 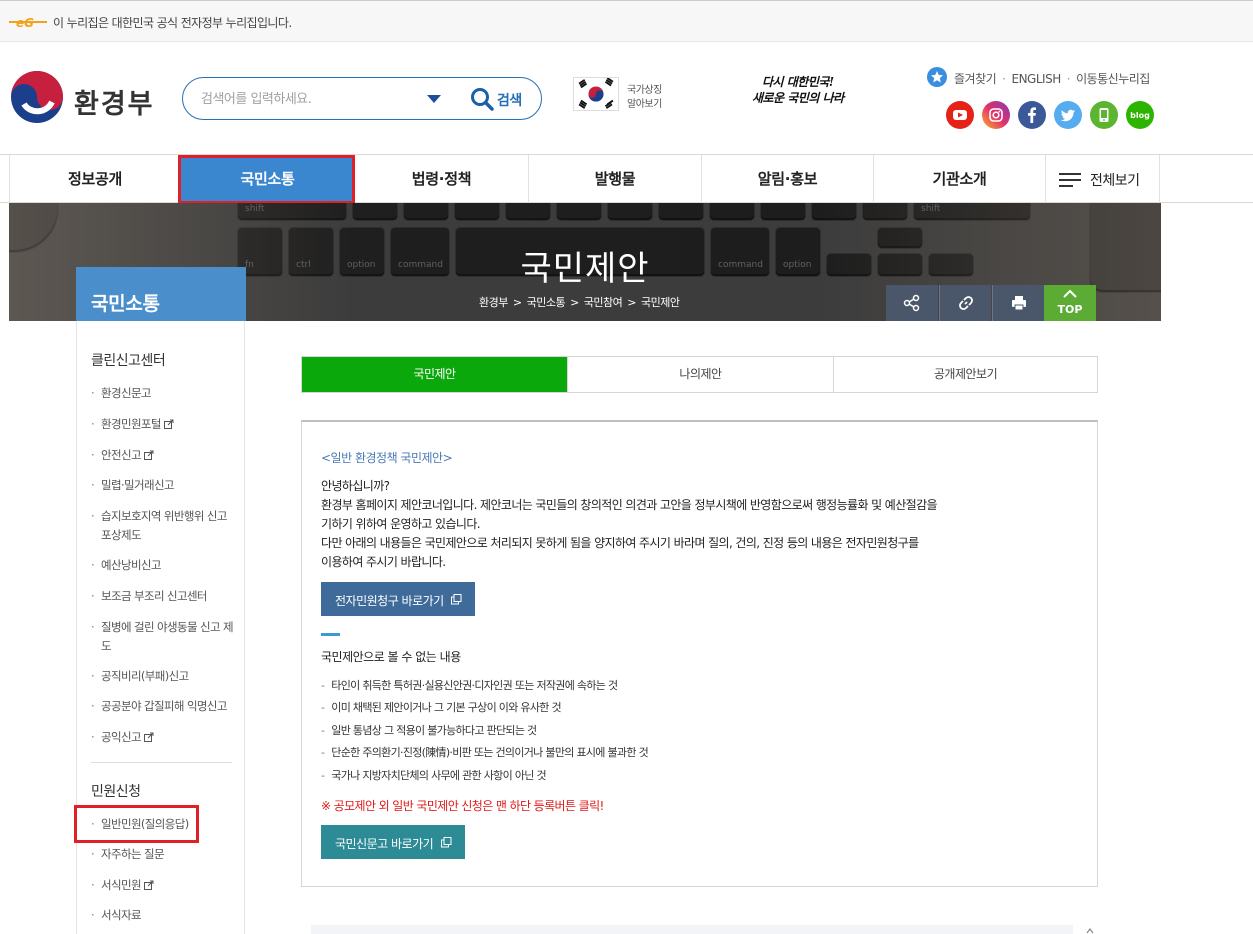 I want to click on search-button: 검색, so click(x=503, y=99).